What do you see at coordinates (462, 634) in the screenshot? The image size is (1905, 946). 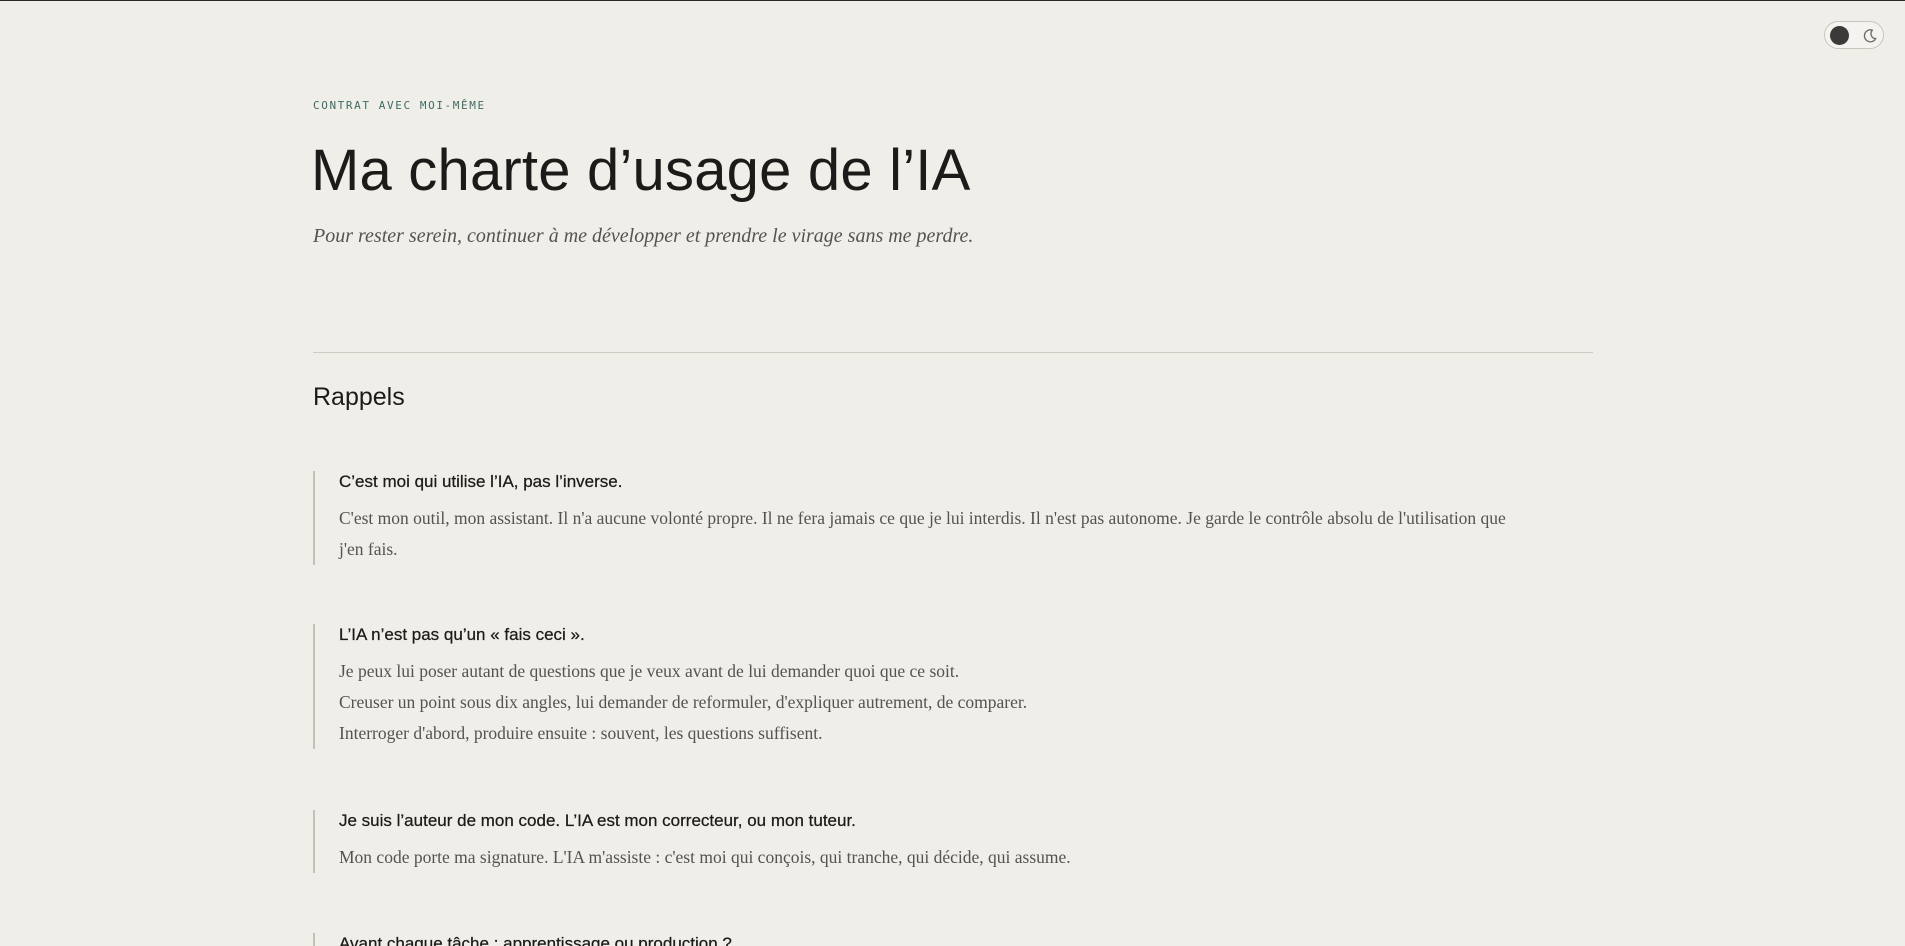 I see `rule-title: L’IA n’est pas qu’un « fais ceci ».` at bounding box center [462, 634].